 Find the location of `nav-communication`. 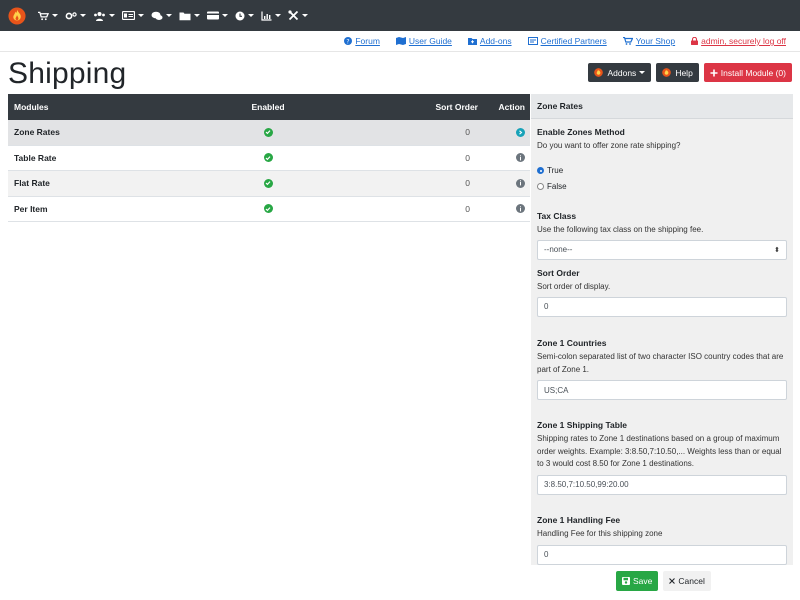

nav-communication is located at coordinates (161, 15).